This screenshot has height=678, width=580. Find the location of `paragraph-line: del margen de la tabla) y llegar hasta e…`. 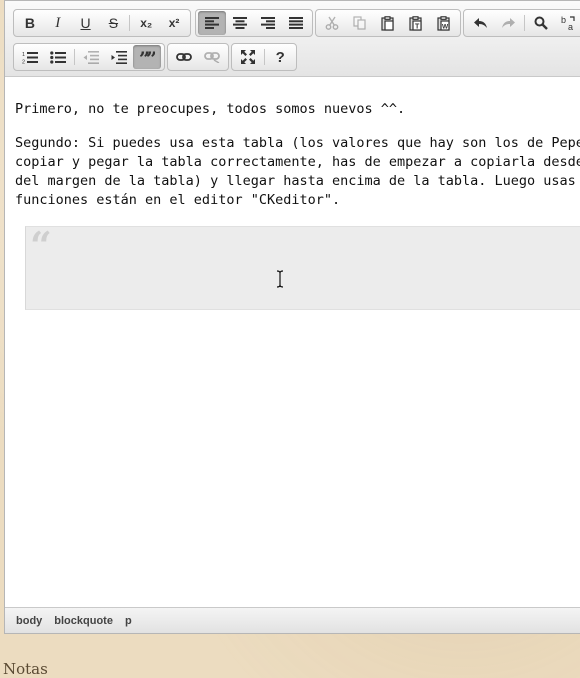

paragraph-line: del margen de la tabla) y llegar hasta e… is located at coordinates (297, 181).